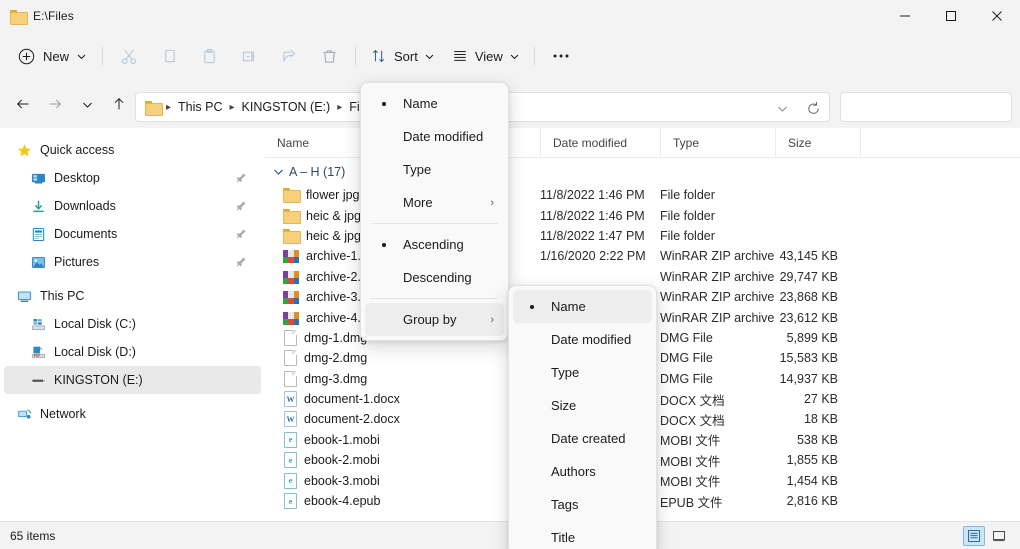 The height and width of the screenshot is (549, 1020). Describe the element at coordinates (582, 405) in the screenshot. I see `group-by-item-size: Size` at that location.